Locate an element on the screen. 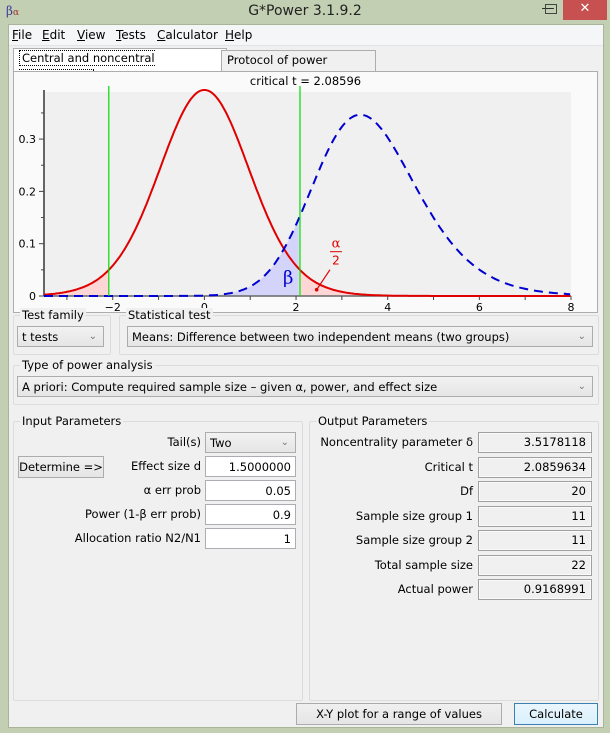 The height and width of the screenshot is (733, 610). output-label: Actual power is located at coordinates (435, 589).